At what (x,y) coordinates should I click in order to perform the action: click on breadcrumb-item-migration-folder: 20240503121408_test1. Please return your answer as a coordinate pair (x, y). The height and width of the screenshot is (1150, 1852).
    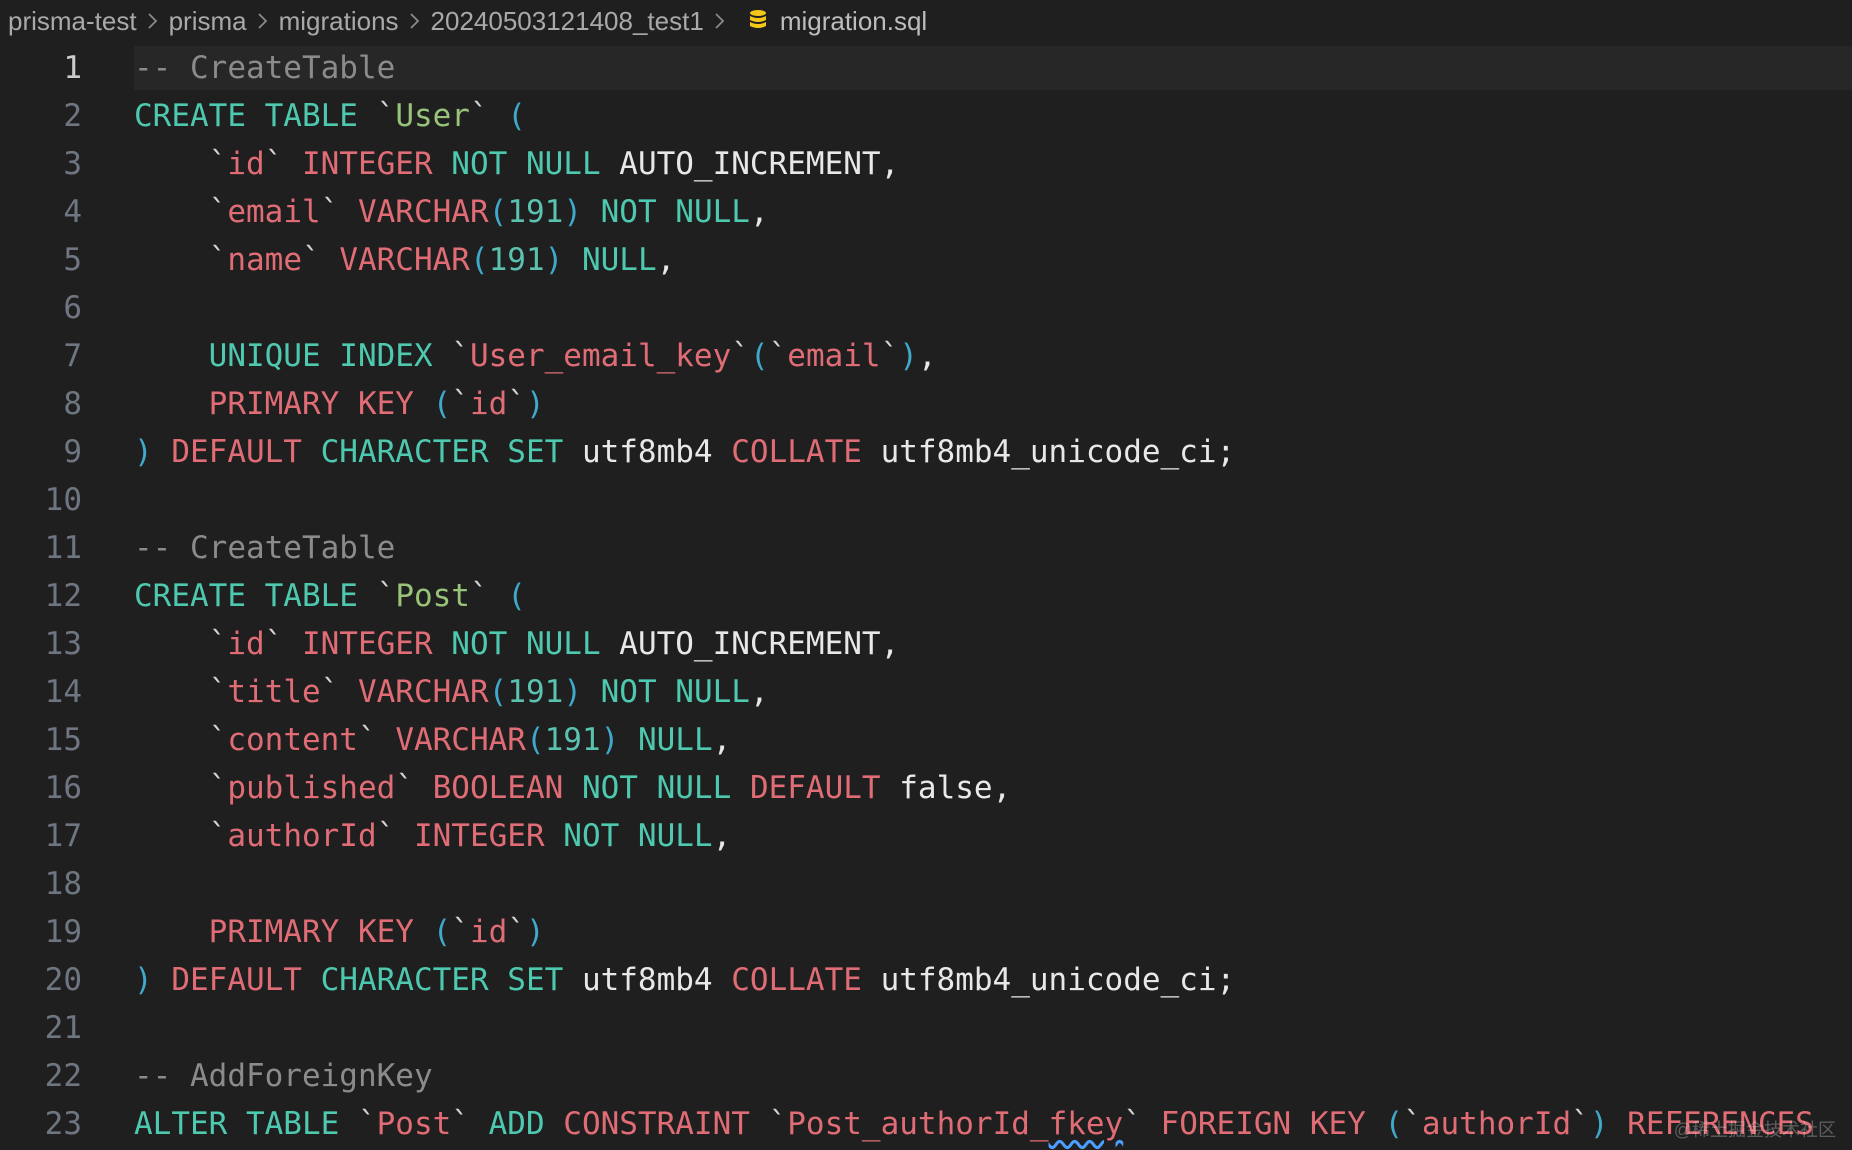
    Looking at the image, I should click on (567, 21).